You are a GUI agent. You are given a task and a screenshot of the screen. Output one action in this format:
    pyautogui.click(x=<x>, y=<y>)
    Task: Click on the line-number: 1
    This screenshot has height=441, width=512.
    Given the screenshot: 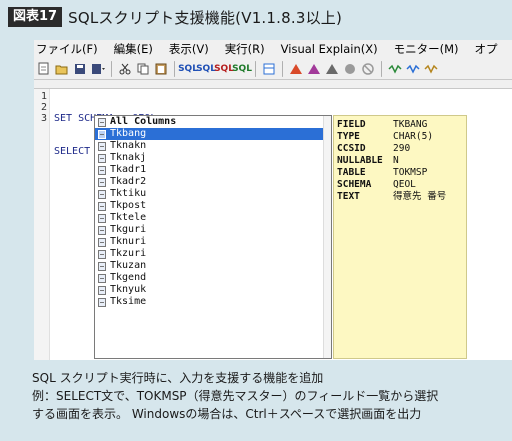 What is the action you would take?
    pyautogui.click(x=43, y=96)
    